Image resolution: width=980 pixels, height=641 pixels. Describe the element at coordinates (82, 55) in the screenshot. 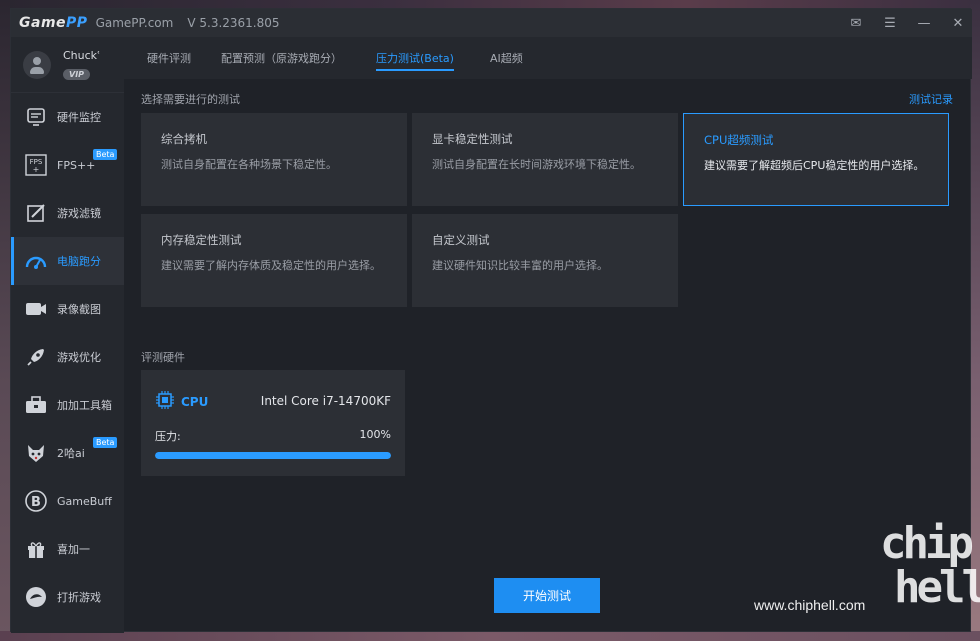

I see `user-name: Chuckʿ` at that location.